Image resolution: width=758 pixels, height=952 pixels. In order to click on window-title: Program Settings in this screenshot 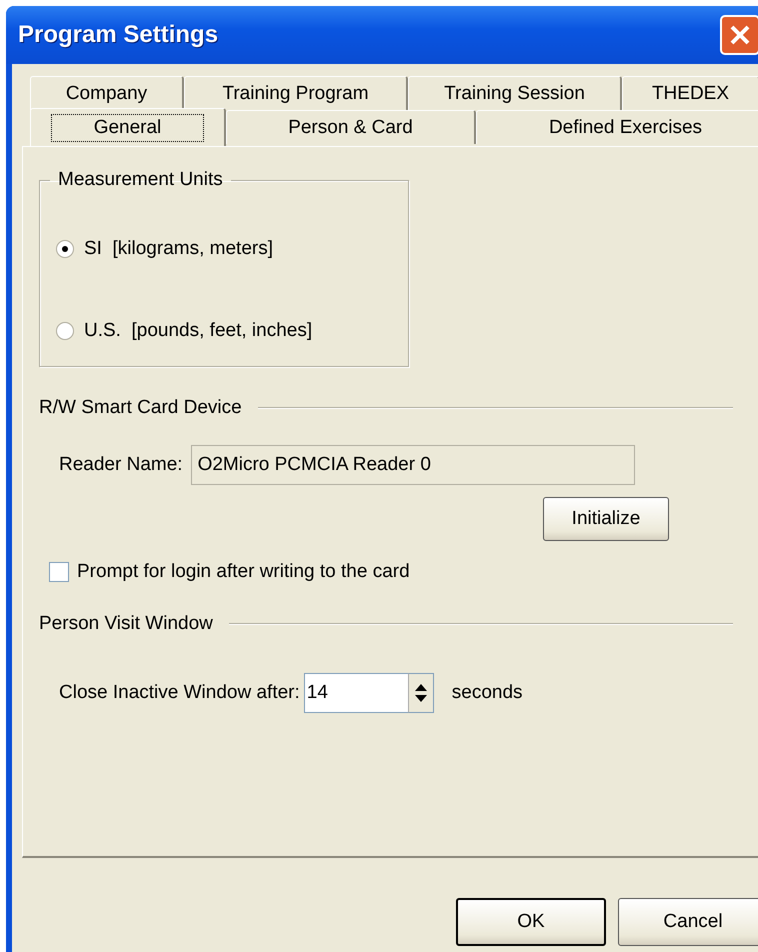, I will do `click(118, 35)`.